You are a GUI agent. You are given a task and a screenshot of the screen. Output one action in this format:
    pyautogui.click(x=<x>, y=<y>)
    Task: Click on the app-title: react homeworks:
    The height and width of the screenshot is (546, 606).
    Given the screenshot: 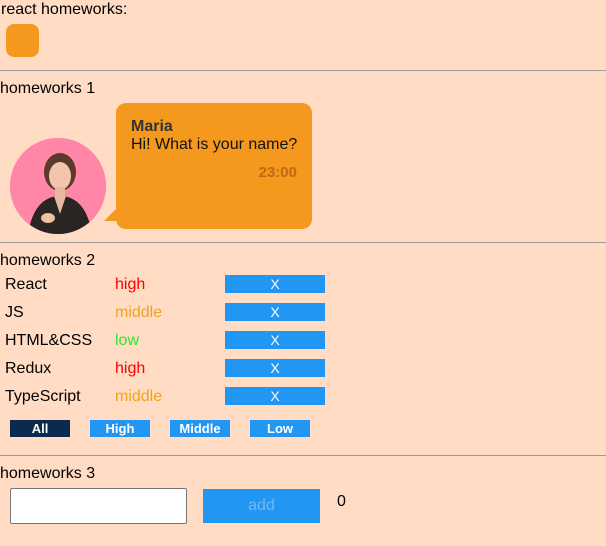 What is the action you would take?
    pyautogui.click(x=64, y=9)
    